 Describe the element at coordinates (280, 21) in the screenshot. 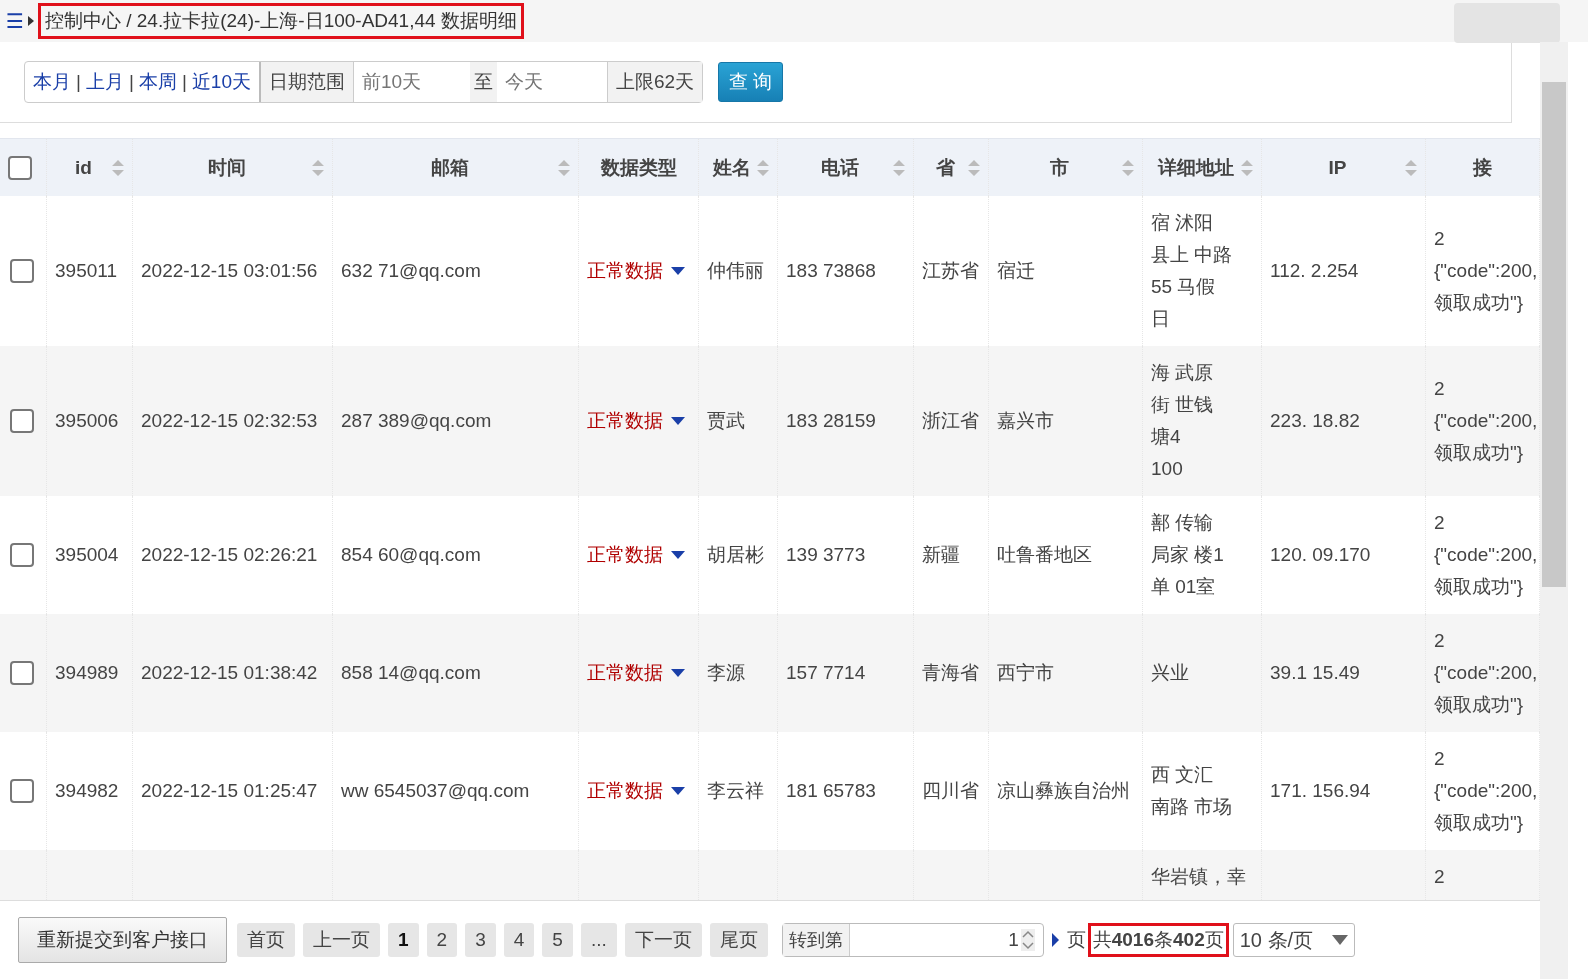

I see `breadcrumb: 控制中心 / 24.拉卡拉(24)-上海-日100-AD41,44 数据明细` at that location.